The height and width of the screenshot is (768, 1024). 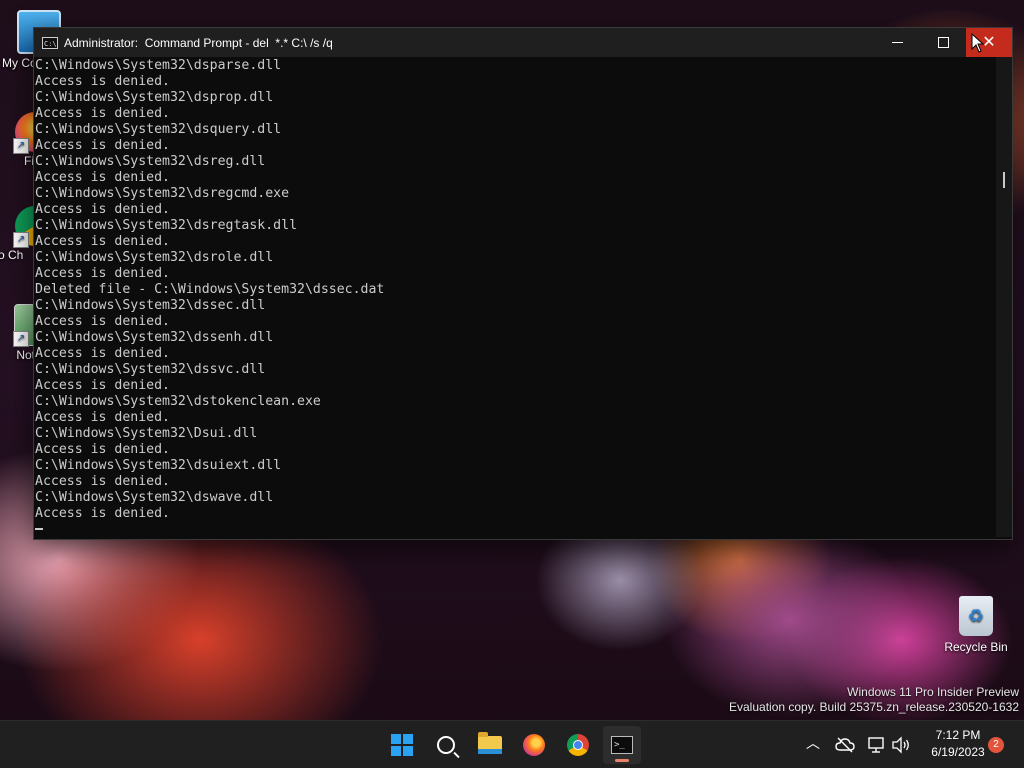 I want to click on network-icon, so click(x=877, y=745).